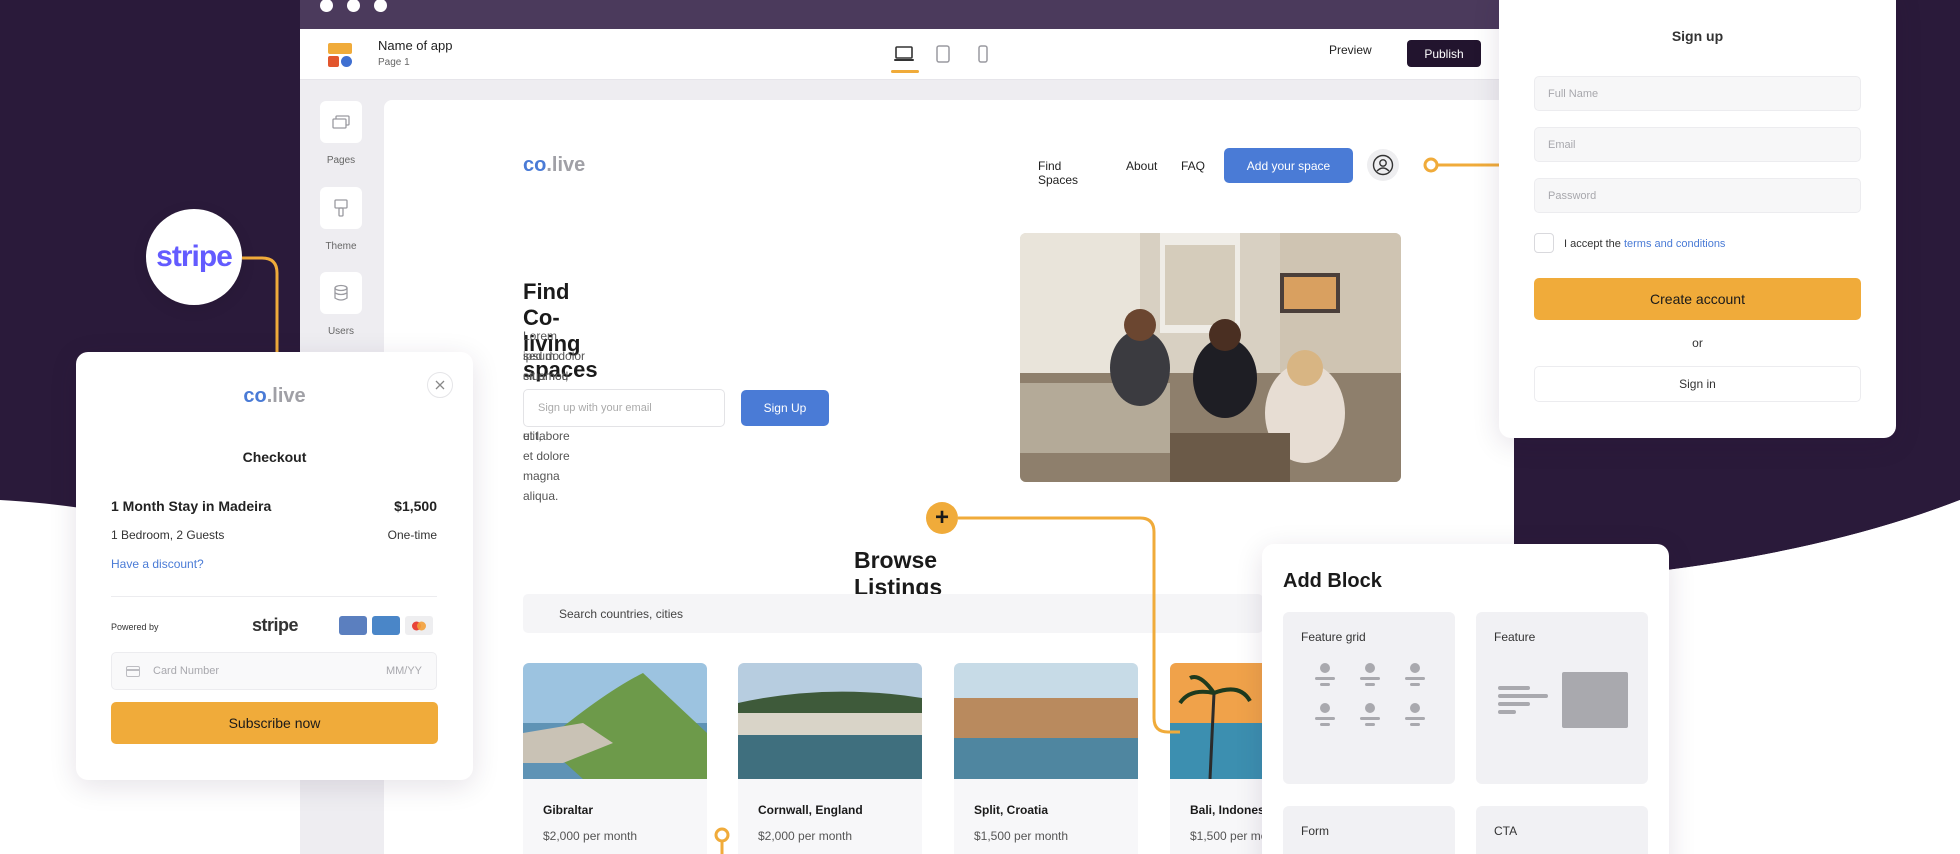  I want to click on terms-label: I accept the terms and conditions, so click(1645, 244).